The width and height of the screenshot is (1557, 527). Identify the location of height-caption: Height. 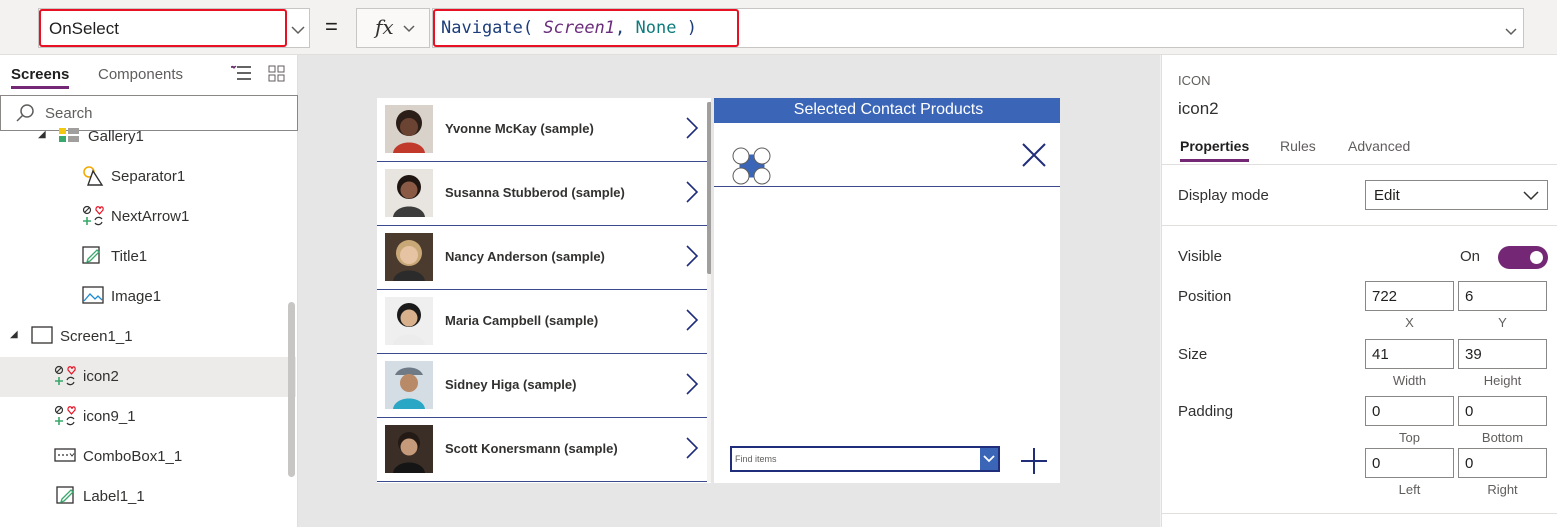
(1502, 380).